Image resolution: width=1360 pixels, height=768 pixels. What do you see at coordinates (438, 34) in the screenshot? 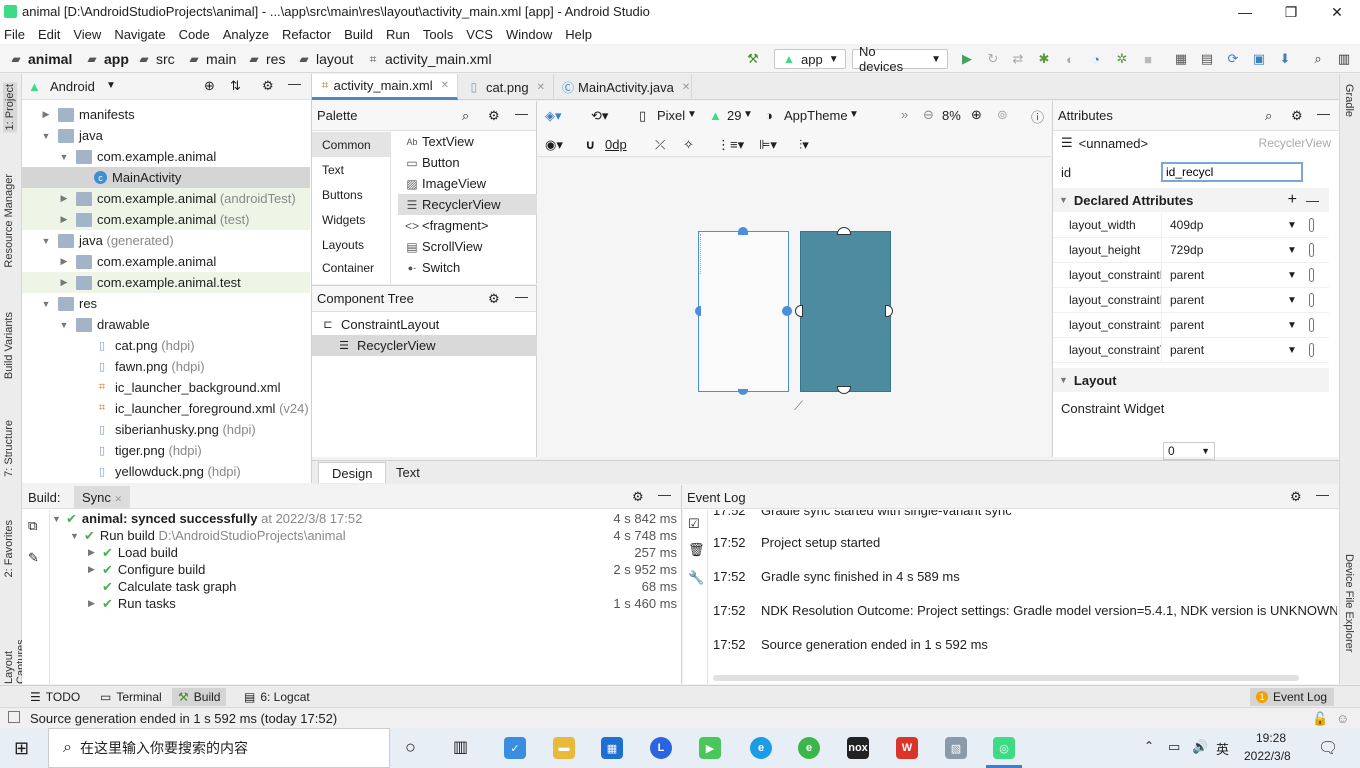
I see `menu-tools: Tools` at bounding box center [438, 34].